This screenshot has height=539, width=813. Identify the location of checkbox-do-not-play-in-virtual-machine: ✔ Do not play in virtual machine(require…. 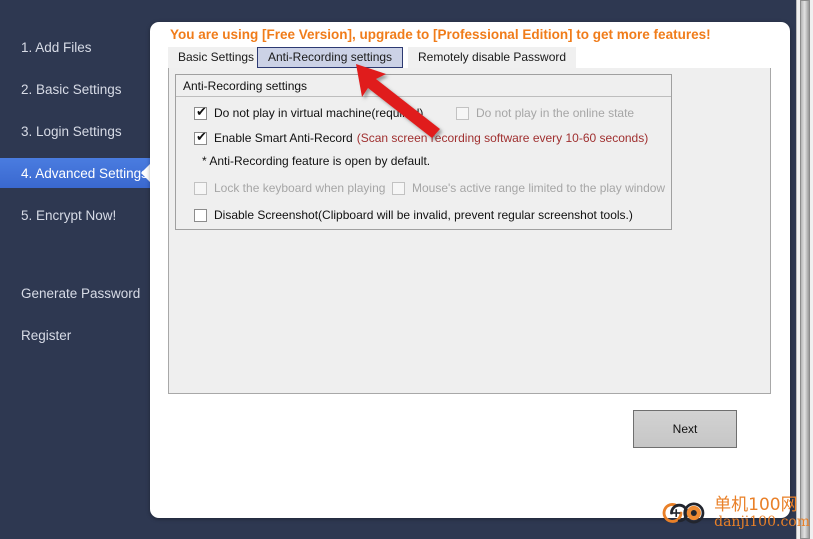
(308, 113).